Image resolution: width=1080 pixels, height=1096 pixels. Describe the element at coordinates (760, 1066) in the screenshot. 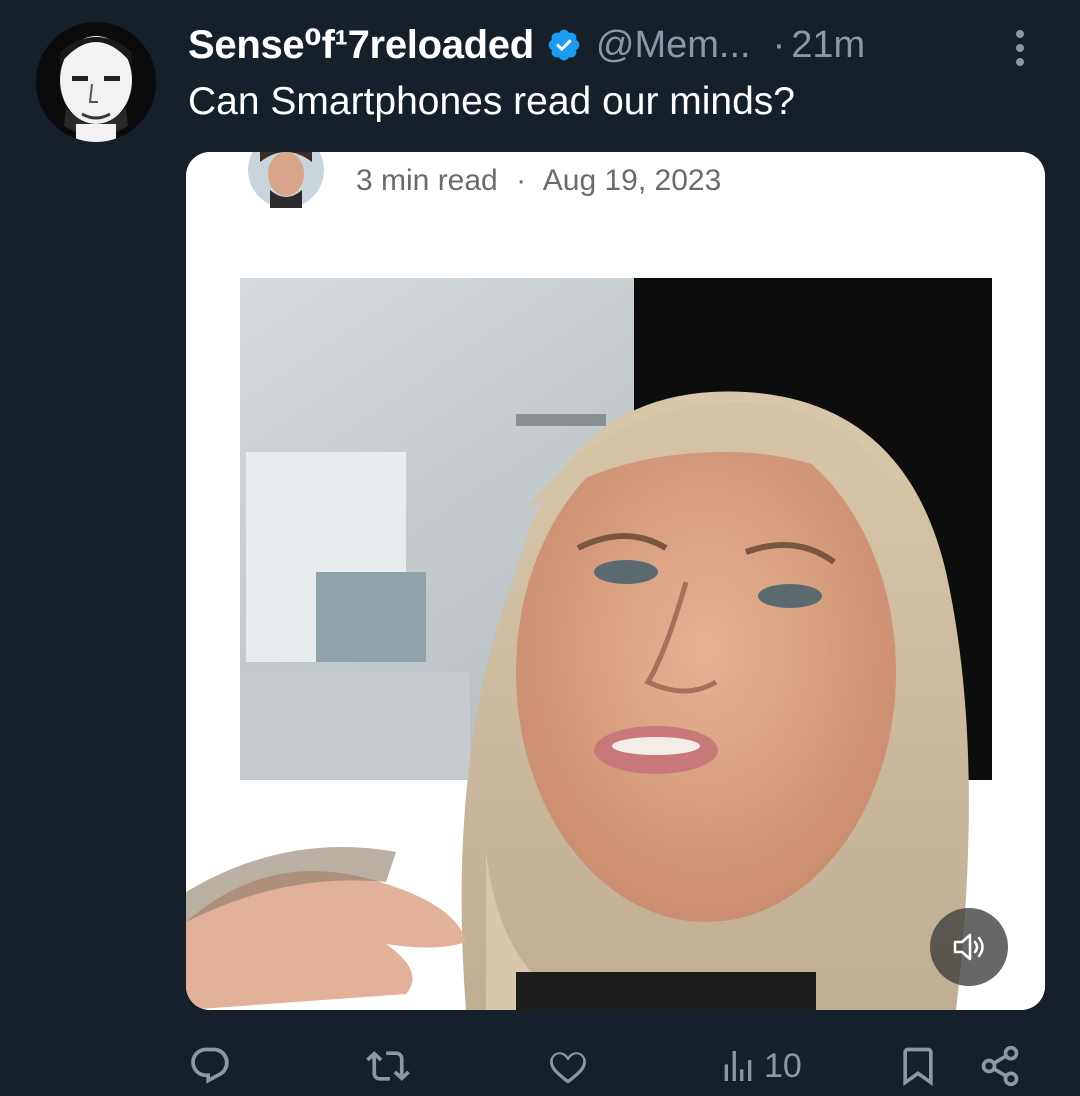

I see `views-button: 10` at that location.